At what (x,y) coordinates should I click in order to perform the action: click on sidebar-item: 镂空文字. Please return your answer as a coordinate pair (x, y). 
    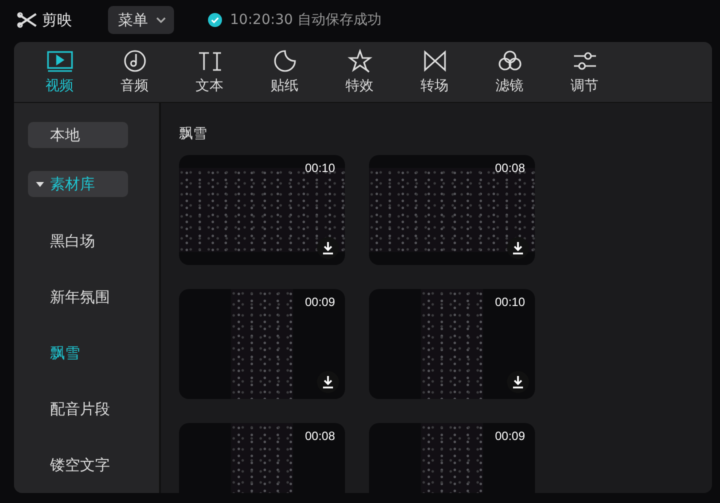
    Looking at the image, I should click on (69, 465).